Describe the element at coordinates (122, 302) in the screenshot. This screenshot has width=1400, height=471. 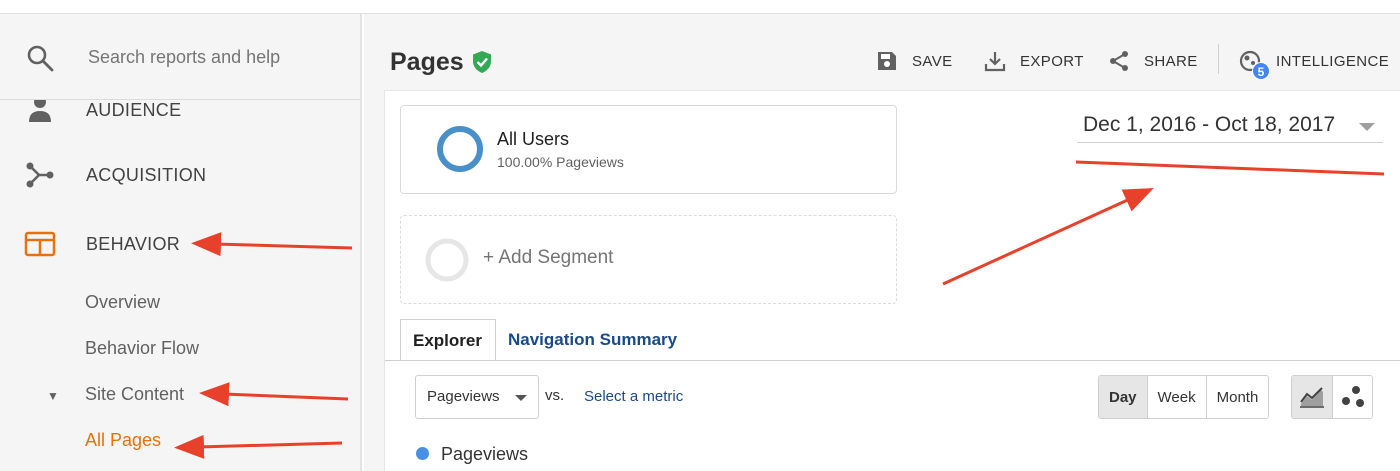
I see `sidebar-subitem-overview: Overview` at that location.